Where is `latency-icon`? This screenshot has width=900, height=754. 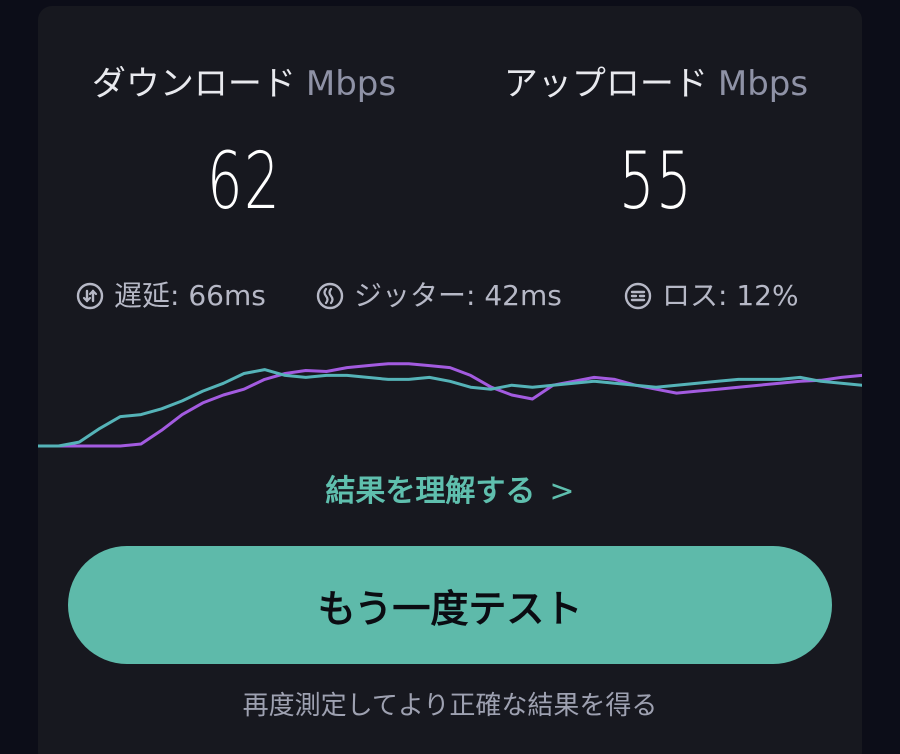
latency-icon is located at coordinates (90, 296).